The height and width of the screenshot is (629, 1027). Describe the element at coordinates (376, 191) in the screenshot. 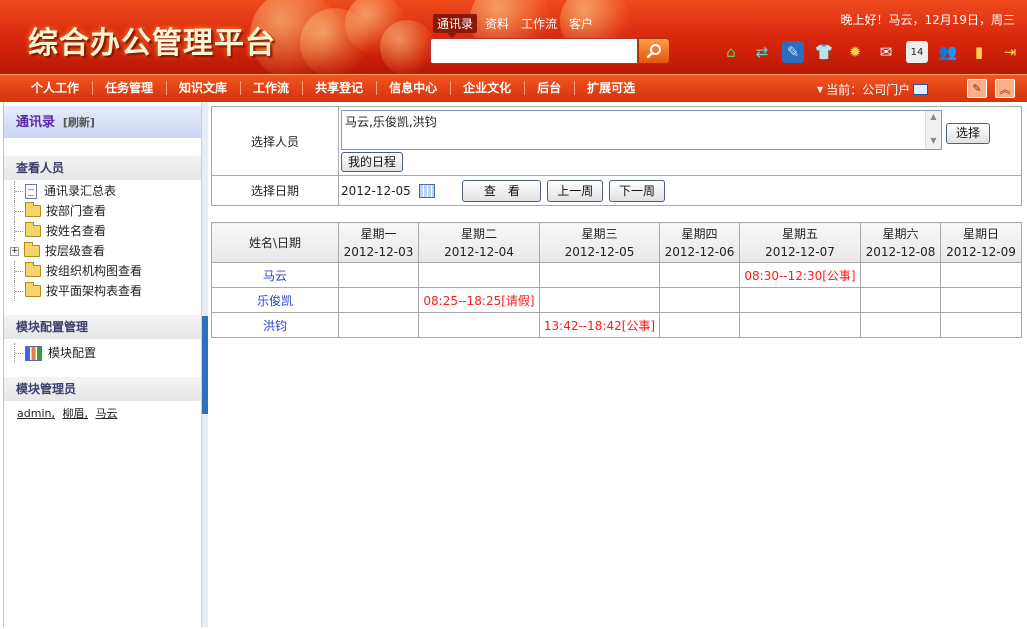

I see `date-field: 2012-12-05` at that location.